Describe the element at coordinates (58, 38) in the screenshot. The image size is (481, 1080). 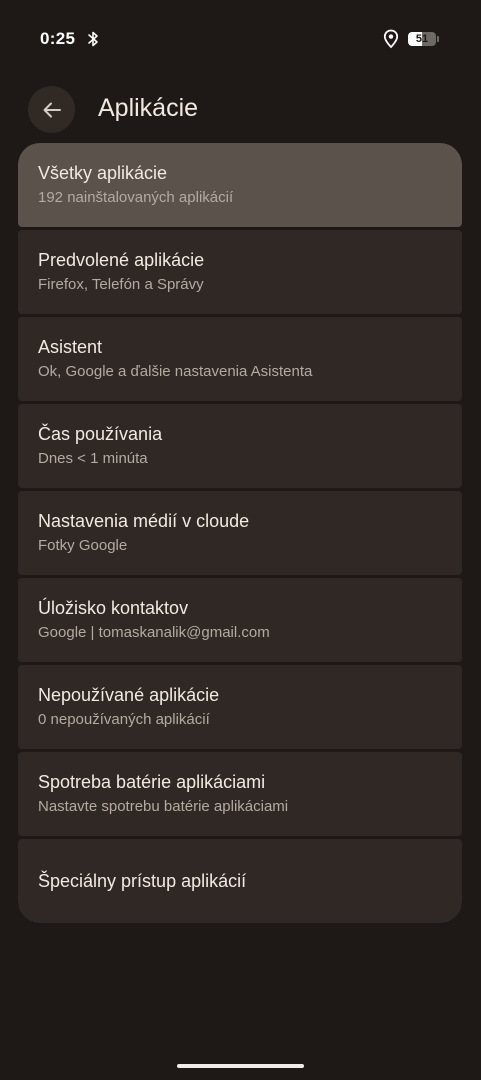
I see `status-time: 0:25` at that location.